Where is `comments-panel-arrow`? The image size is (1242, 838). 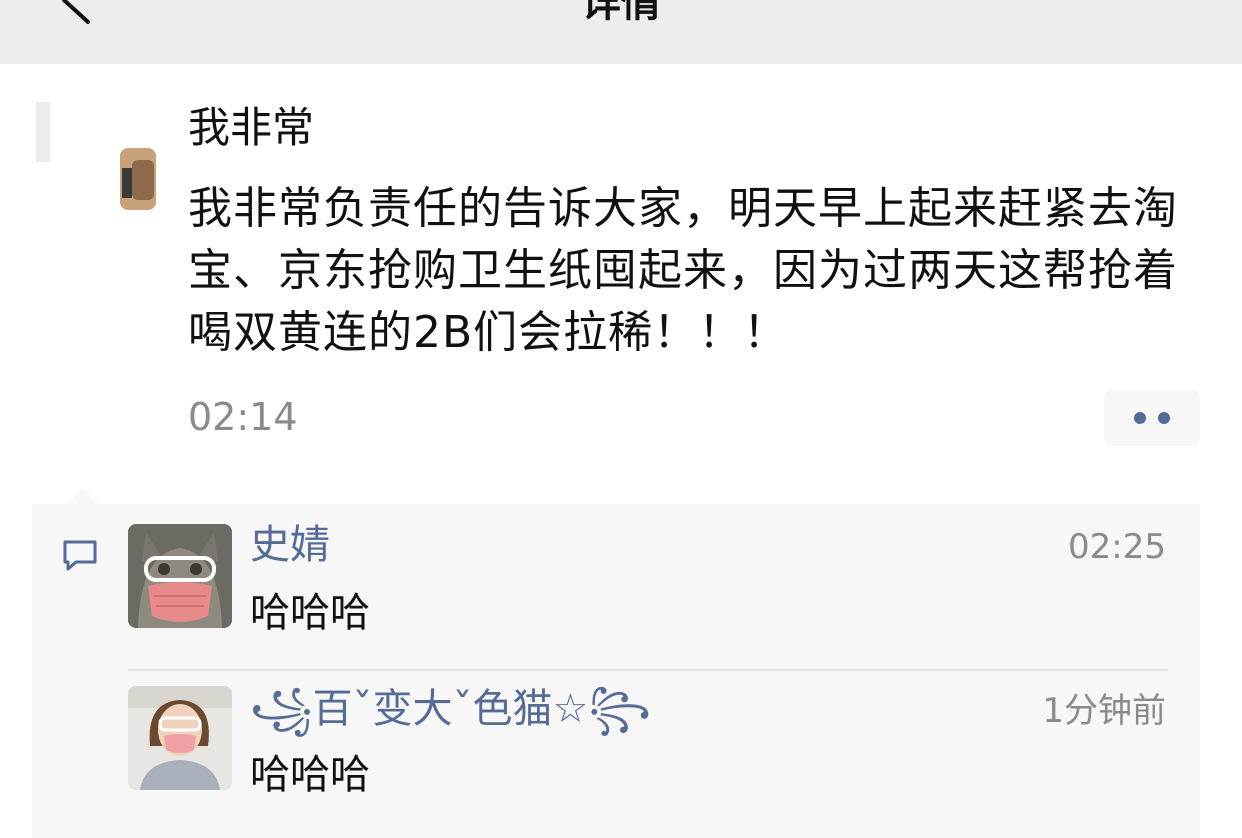 comments-panel-arrow is located at coordinates (82, 496).